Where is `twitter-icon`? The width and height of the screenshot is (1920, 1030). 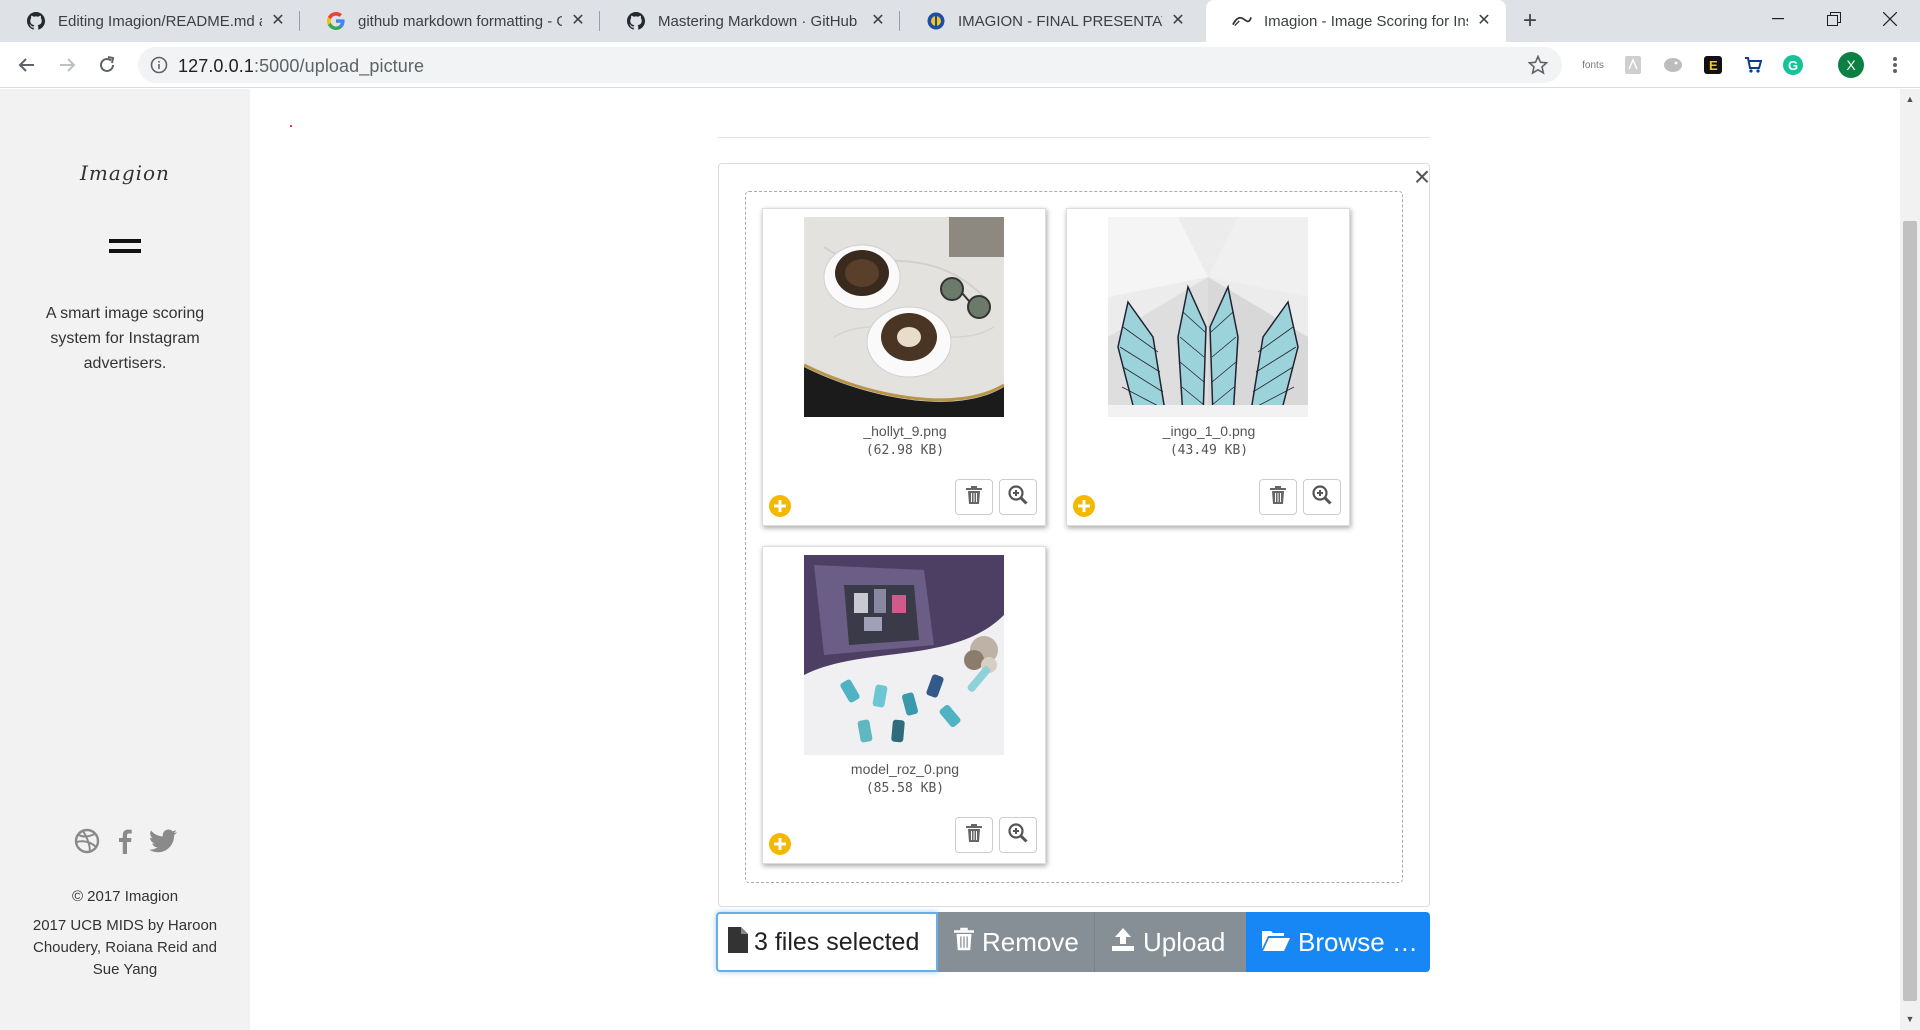
twitter-icon is located at coordinates (163, 841).